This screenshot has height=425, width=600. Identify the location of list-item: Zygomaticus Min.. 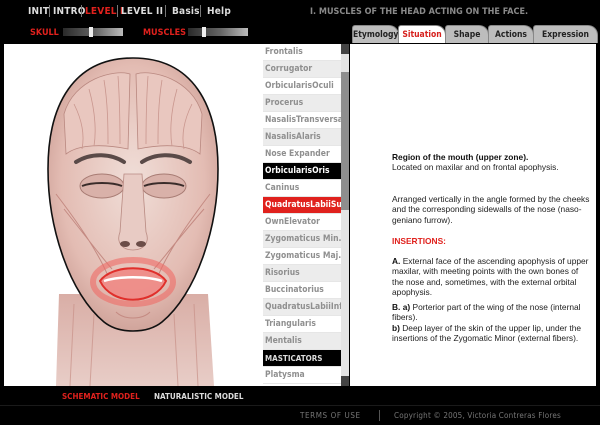
(302, 239).